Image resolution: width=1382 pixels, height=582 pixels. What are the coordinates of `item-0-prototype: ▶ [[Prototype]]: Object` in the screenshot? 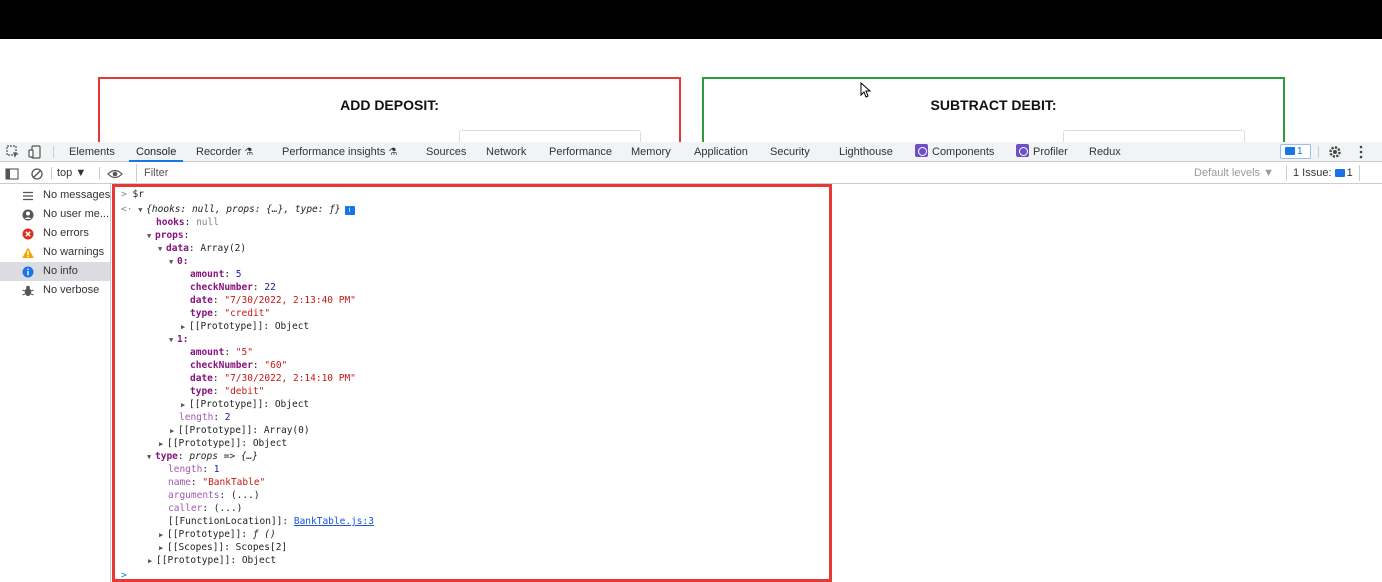 It's located at (245, 326).